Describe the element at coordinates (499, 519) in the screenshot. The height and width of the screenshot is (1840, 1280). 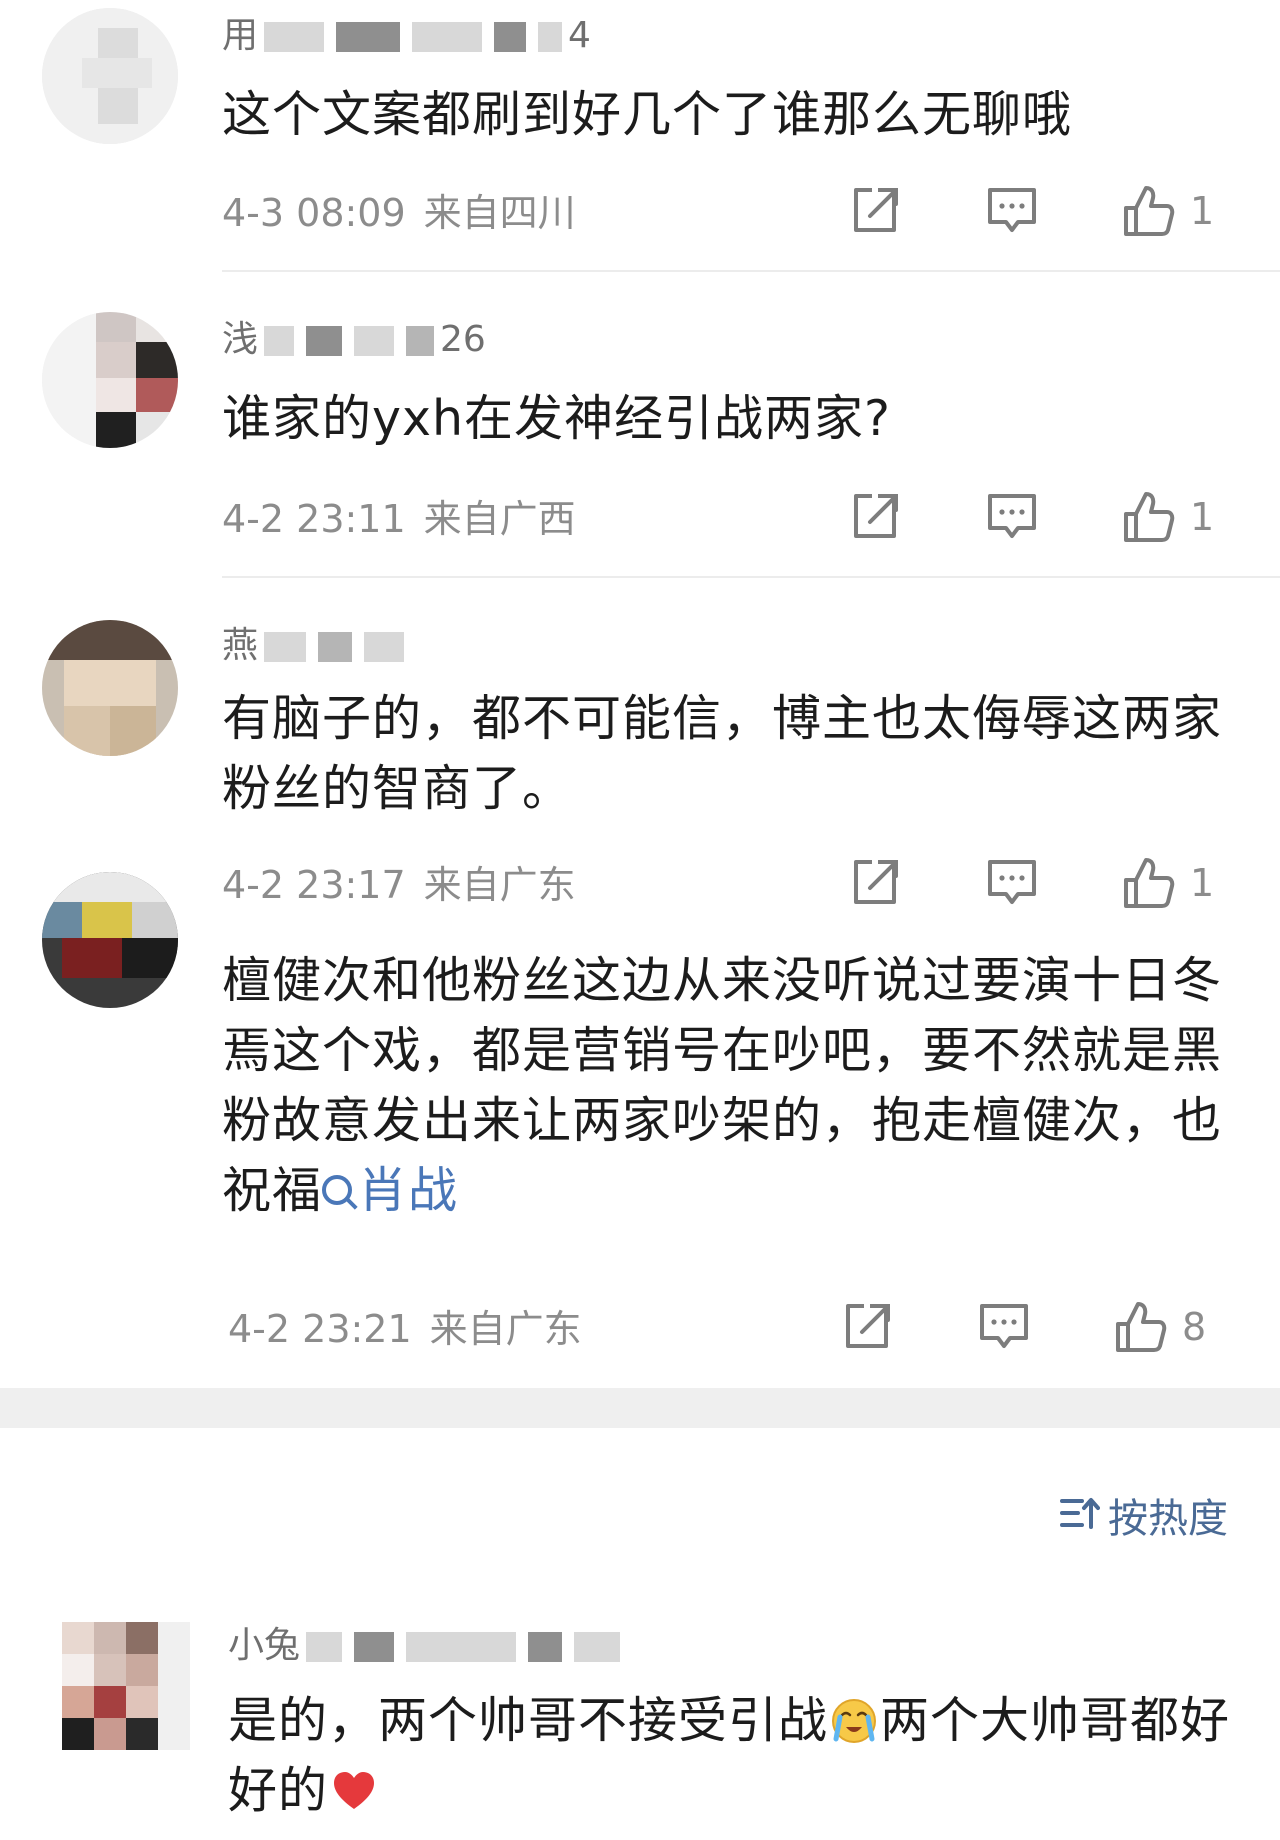
I see `comment-location: 来自广西` at that location.